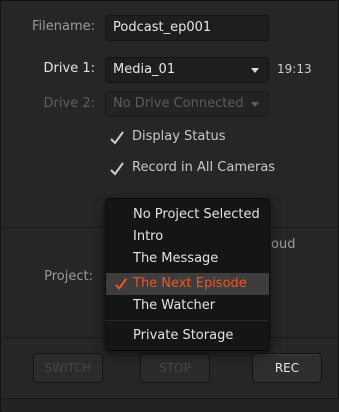 Image resolution: width=339 pixels, height=412 pixels. What do you see at coordinates (68, 276) in the screenshot?
I see `project-label: Project:` at bounding box center [68, 276].